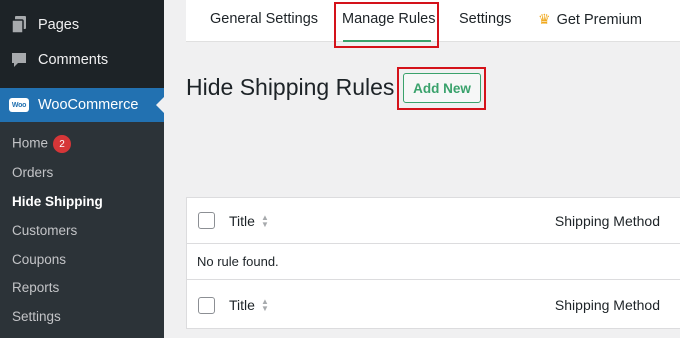  I want to click on tab-label: Get Premium, so click(599, 20).